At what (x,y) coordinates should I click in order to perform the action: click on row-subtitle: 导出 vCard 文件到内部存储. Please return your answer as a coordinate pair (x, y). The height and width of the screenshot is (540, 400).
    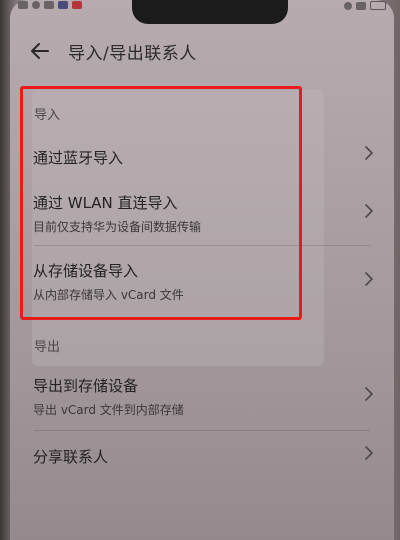
    Looking at the image, I should click on (108, 410).